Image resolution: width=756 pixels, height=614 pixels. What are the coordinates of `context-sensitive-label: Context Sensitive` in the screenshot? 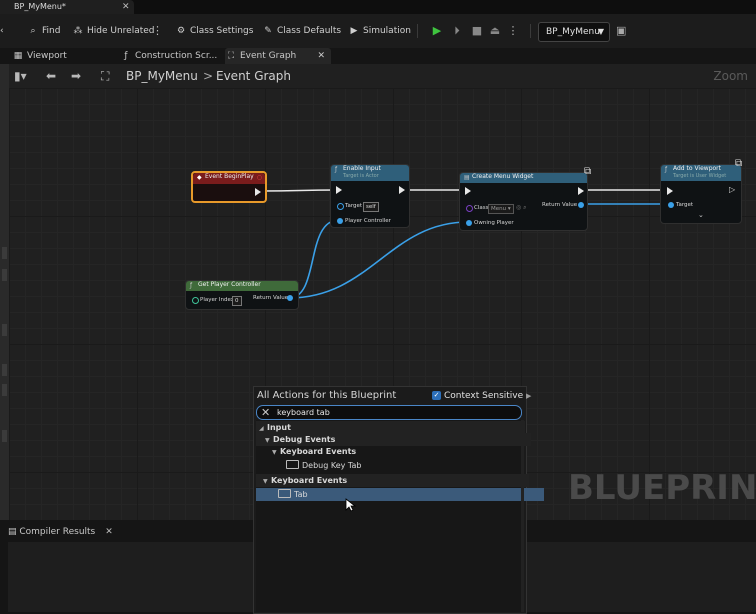 It's located at (484, 396).